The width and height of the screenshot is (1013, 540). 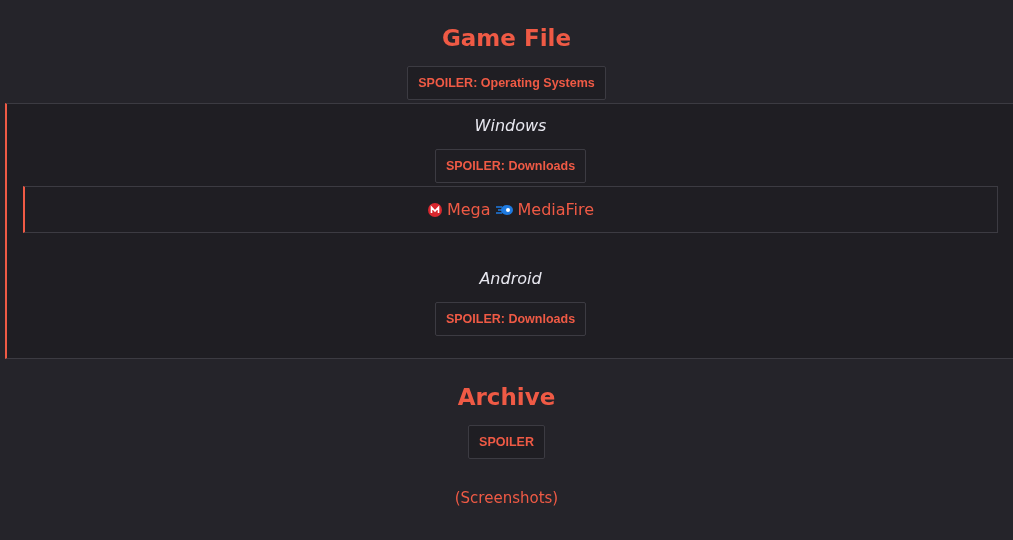 What do you see at coordinates (510, 278) in the screenshot?
I see `platform-title: Android` at bounding box center [510, 278].